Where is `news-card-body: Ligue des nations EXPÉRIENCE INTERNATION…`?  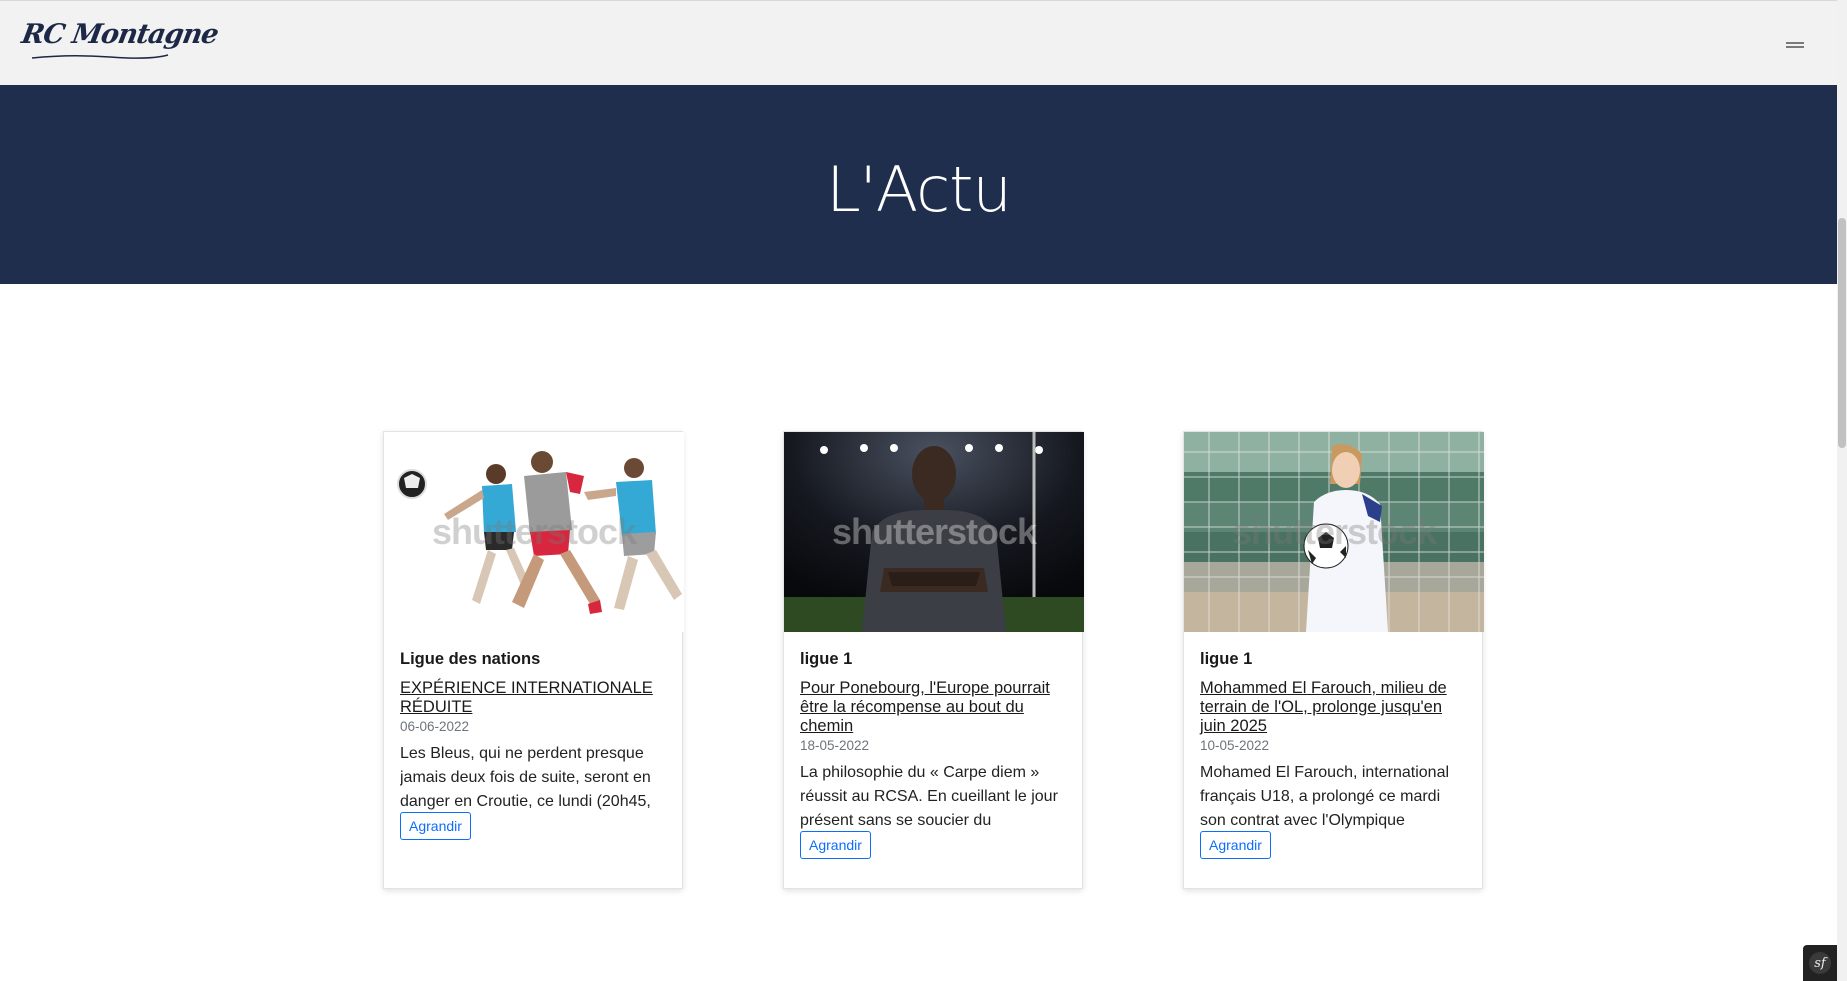 news-card-body: Ligue des nations EXPÉRIENCE INTERNATION… is located at coordinates (533, 736).